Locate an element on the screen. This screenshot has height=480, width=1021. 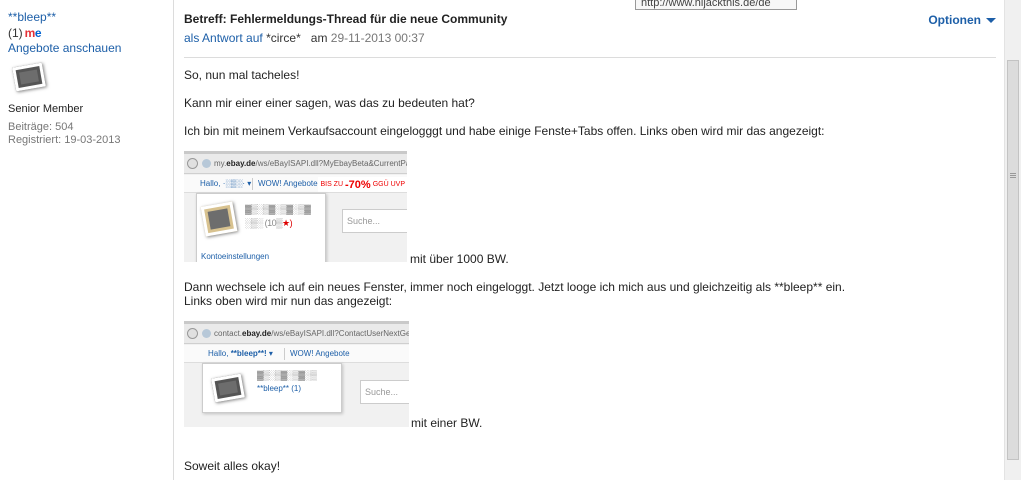
username-link: **bleep** (1) is located at coordinates (279, 388).